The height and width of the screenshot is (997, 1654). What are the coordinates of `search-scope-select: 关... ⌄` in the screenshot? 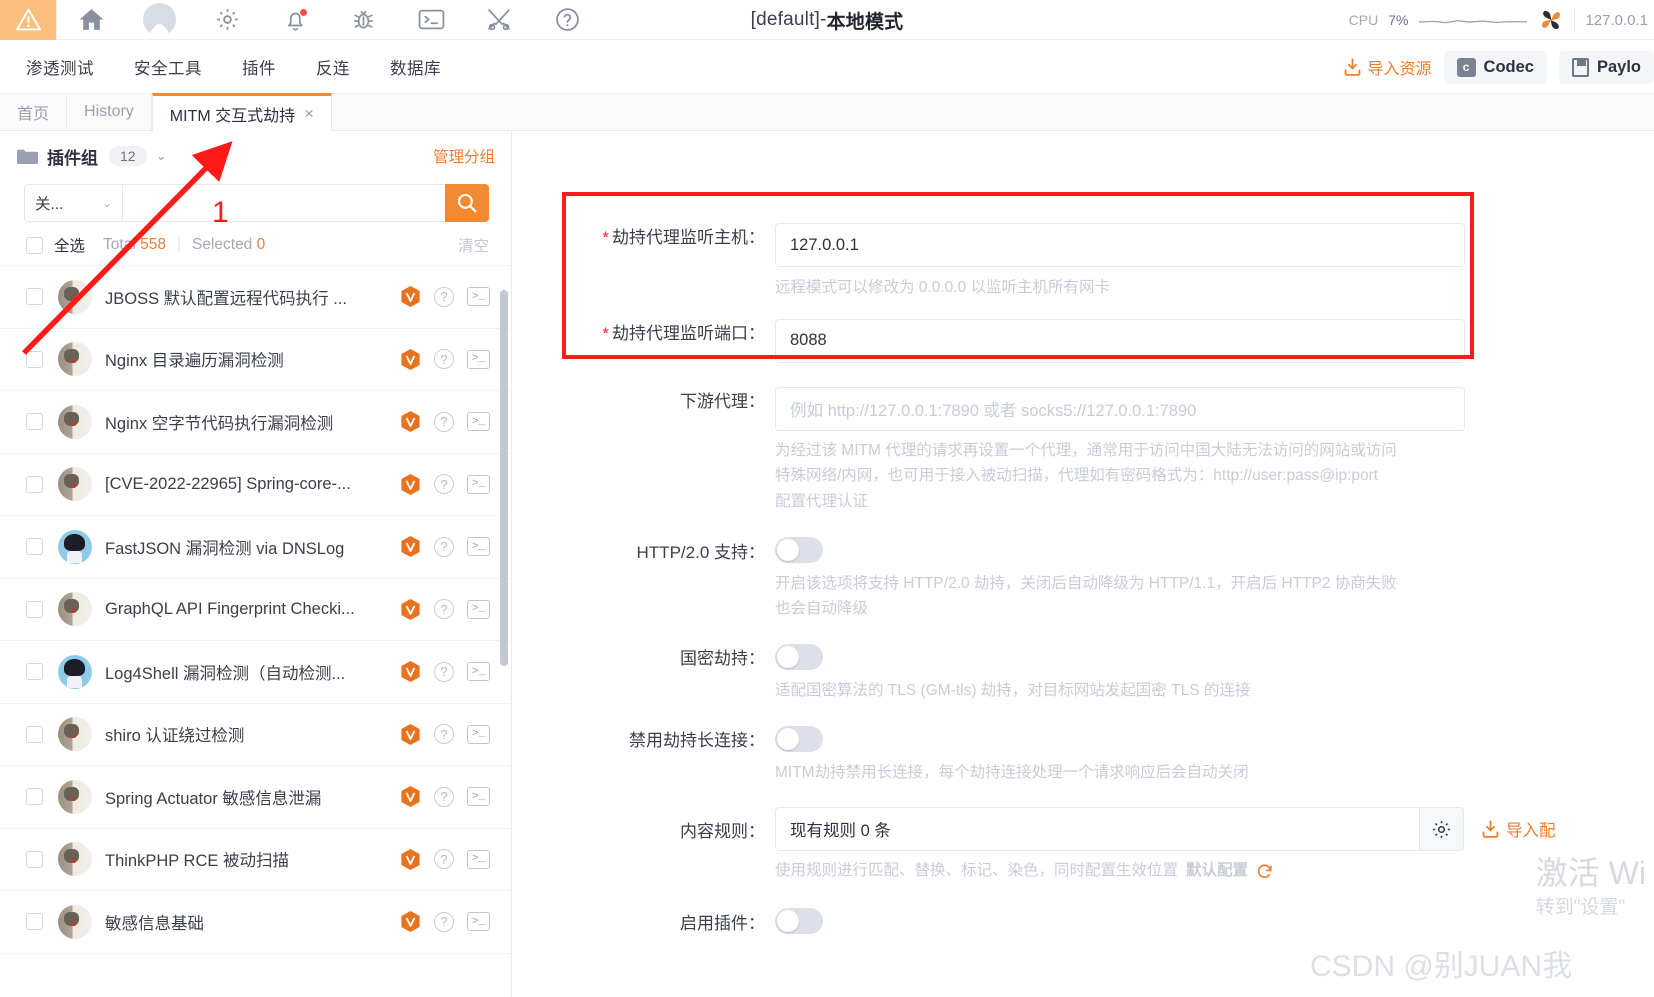 It's located at (73, 203).